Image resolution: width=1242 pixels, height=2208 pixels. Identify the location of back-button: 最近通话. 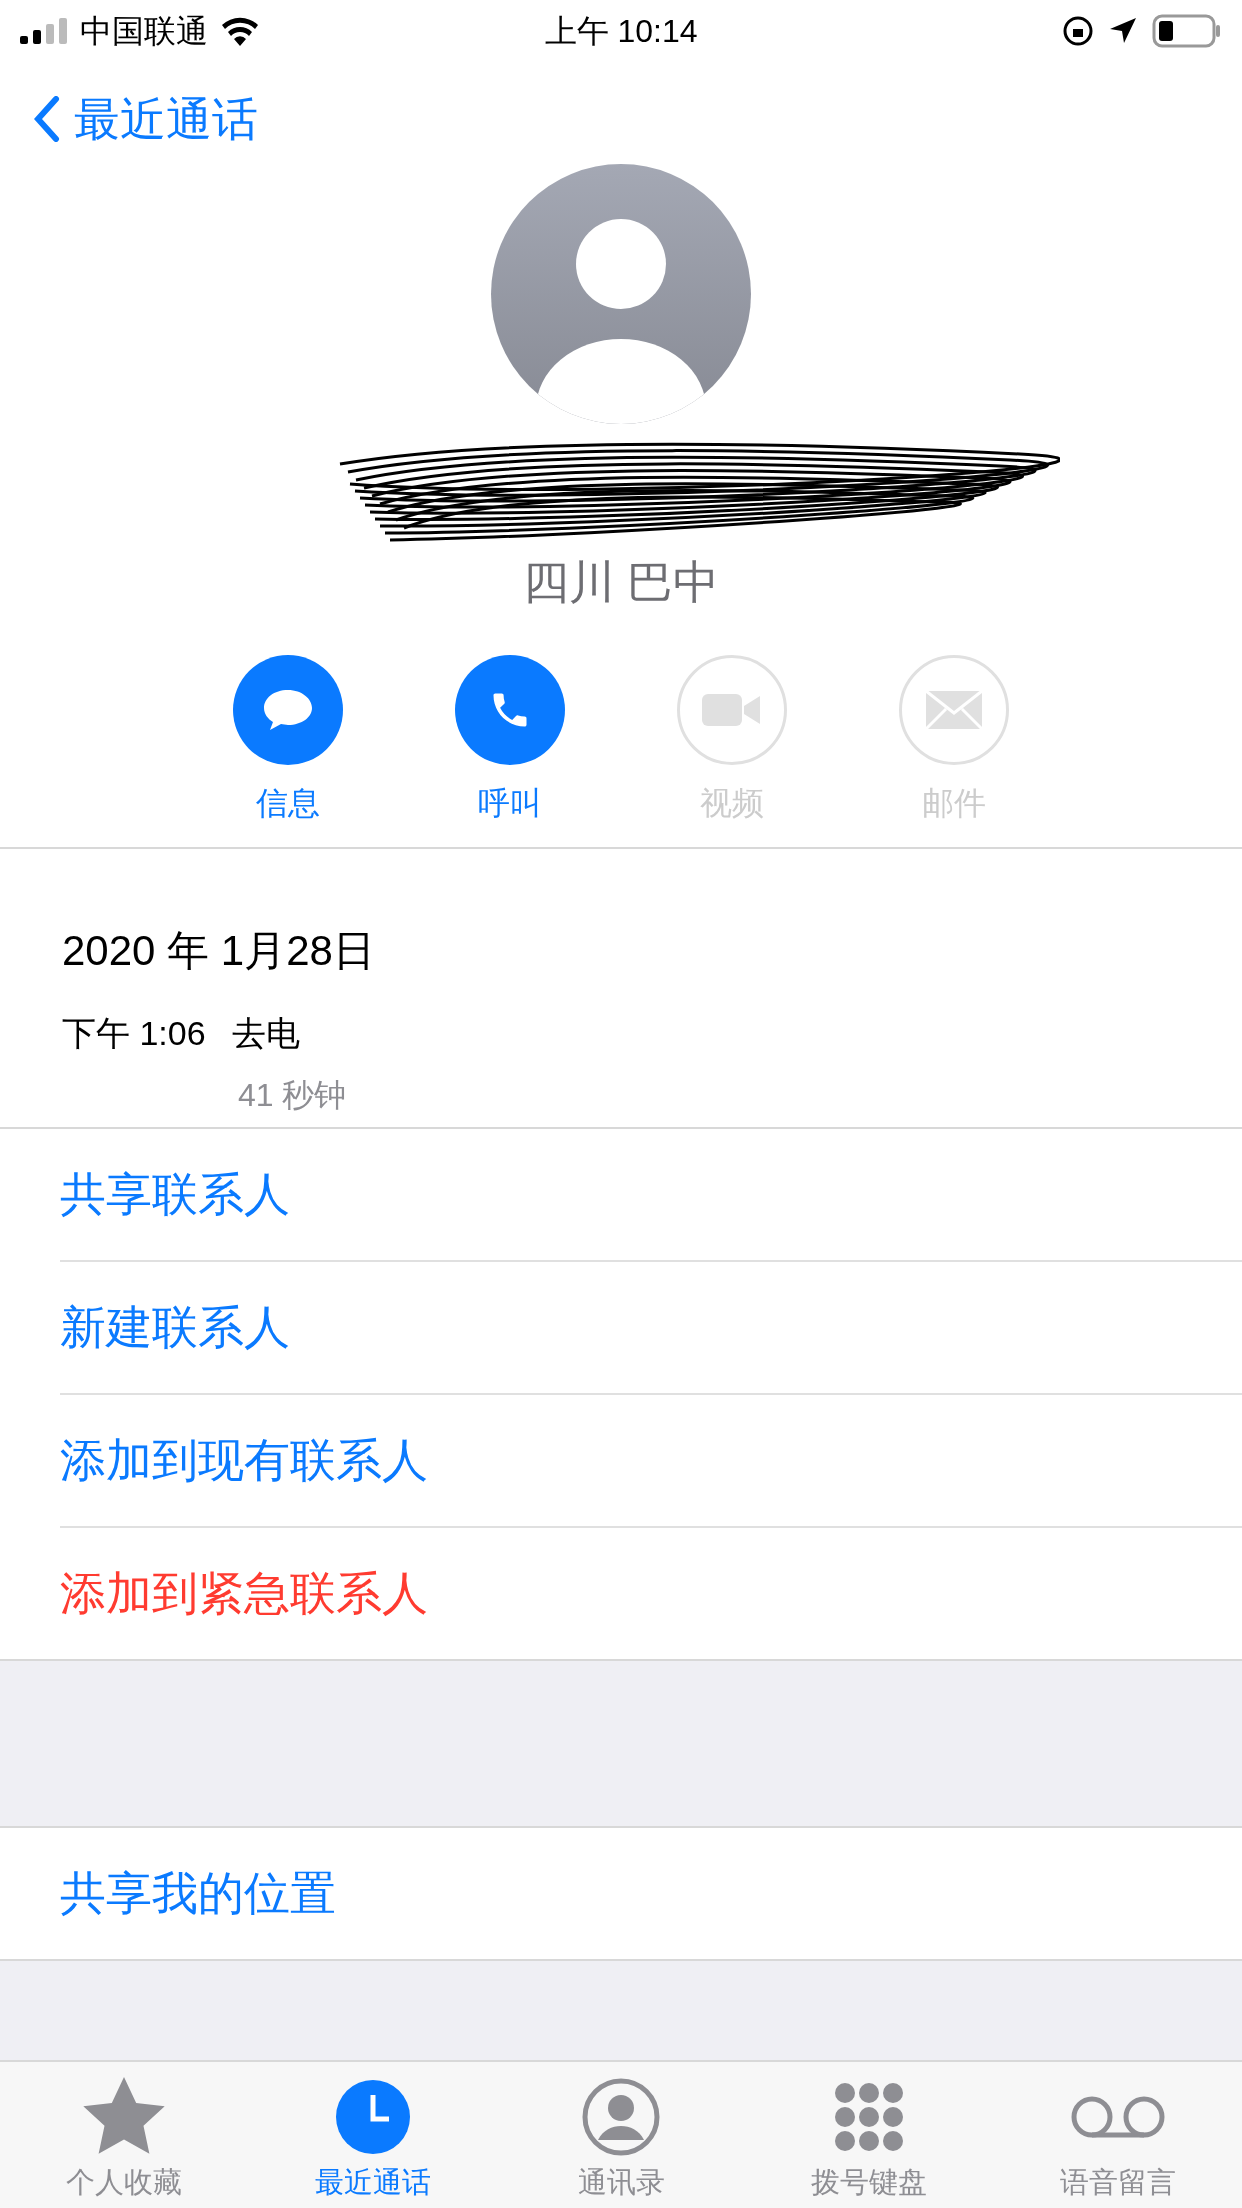
(146, 119).